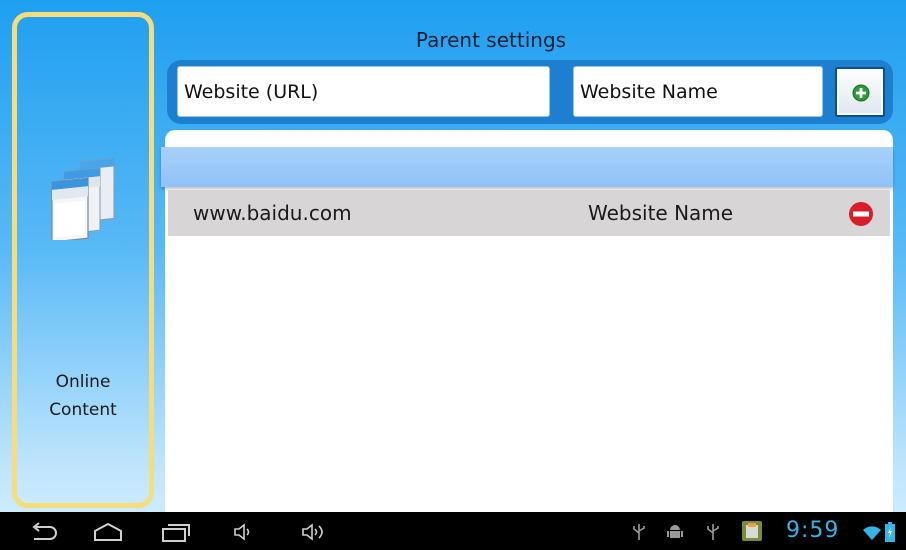 The width and height of the screenshot is (906, 550). What do you see at coordinates (872, 533) in the screenshot?
I see `wifi-icon` at bounding box center [872, 533].